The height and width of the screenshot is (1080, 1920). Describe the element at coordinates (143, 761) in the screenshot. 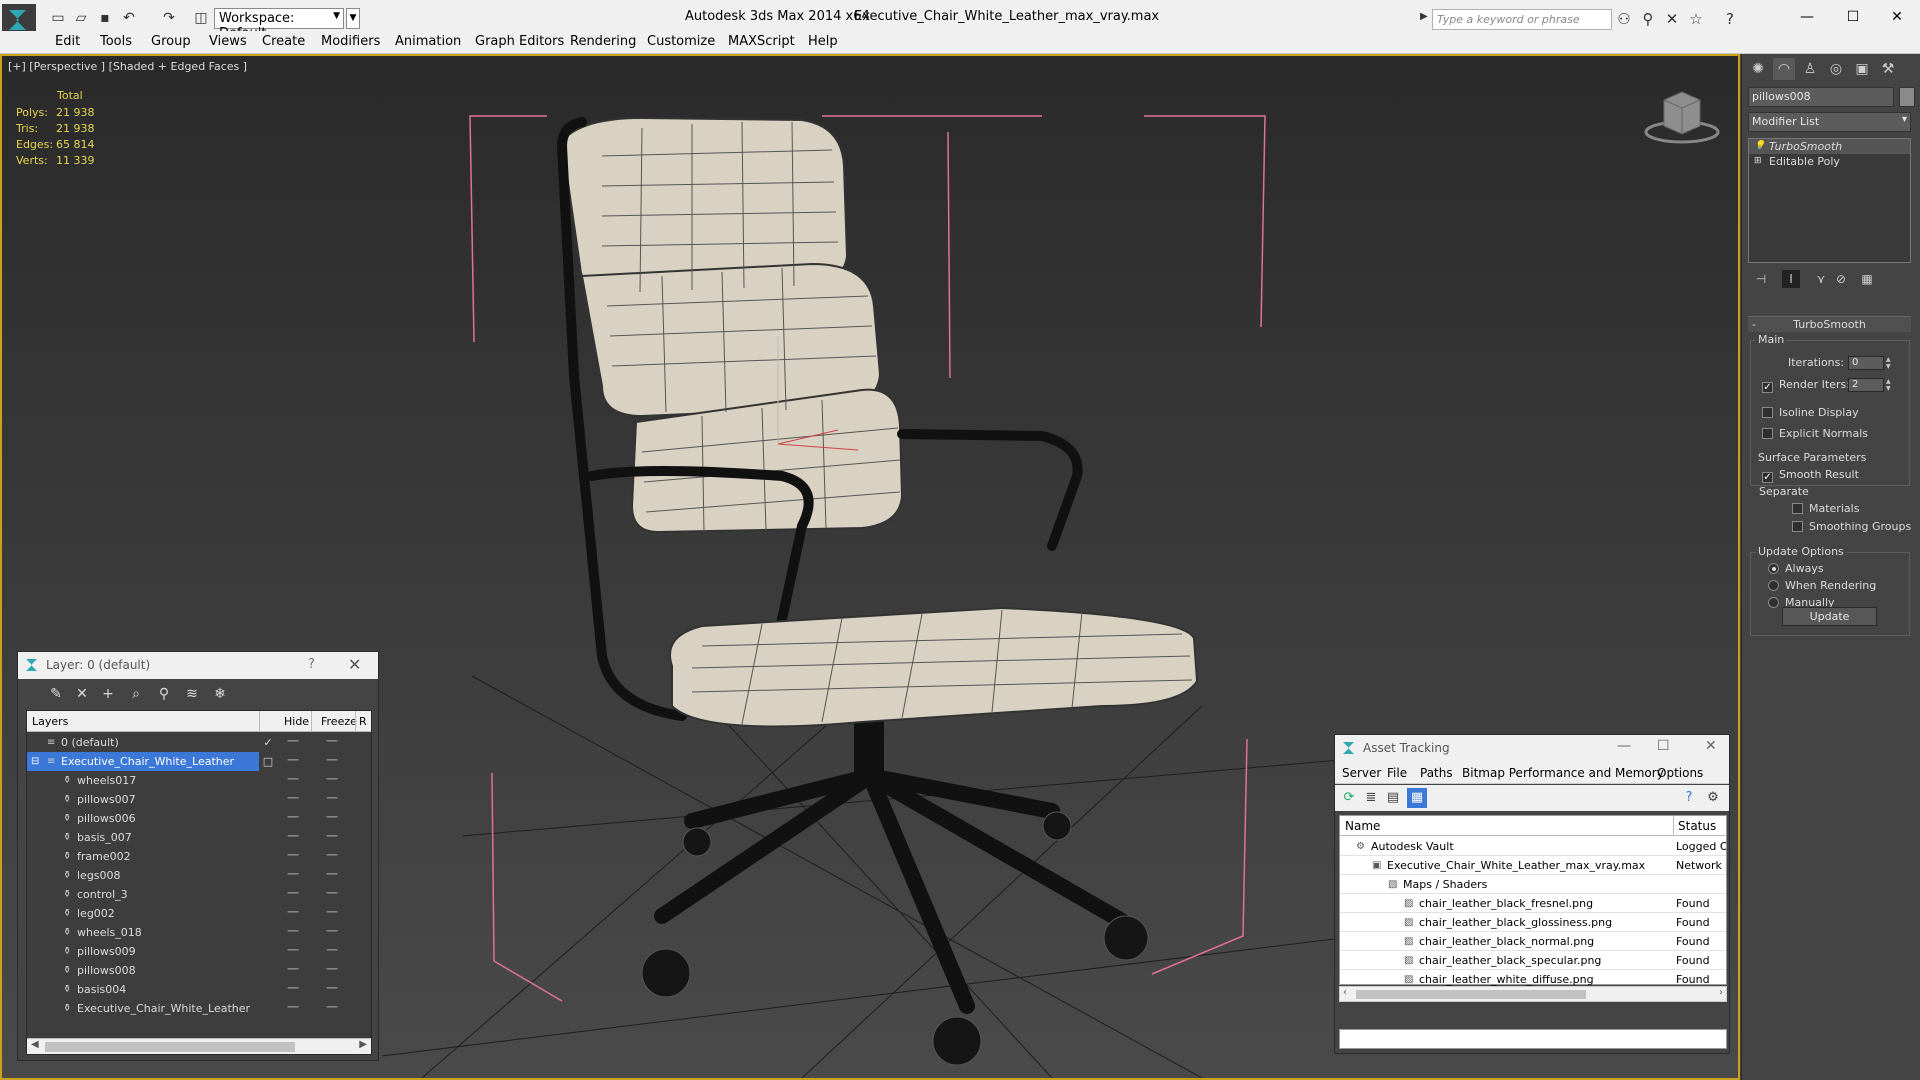

I see `layer-name: ≡ Executive_Chair_White_Leather` at that location.